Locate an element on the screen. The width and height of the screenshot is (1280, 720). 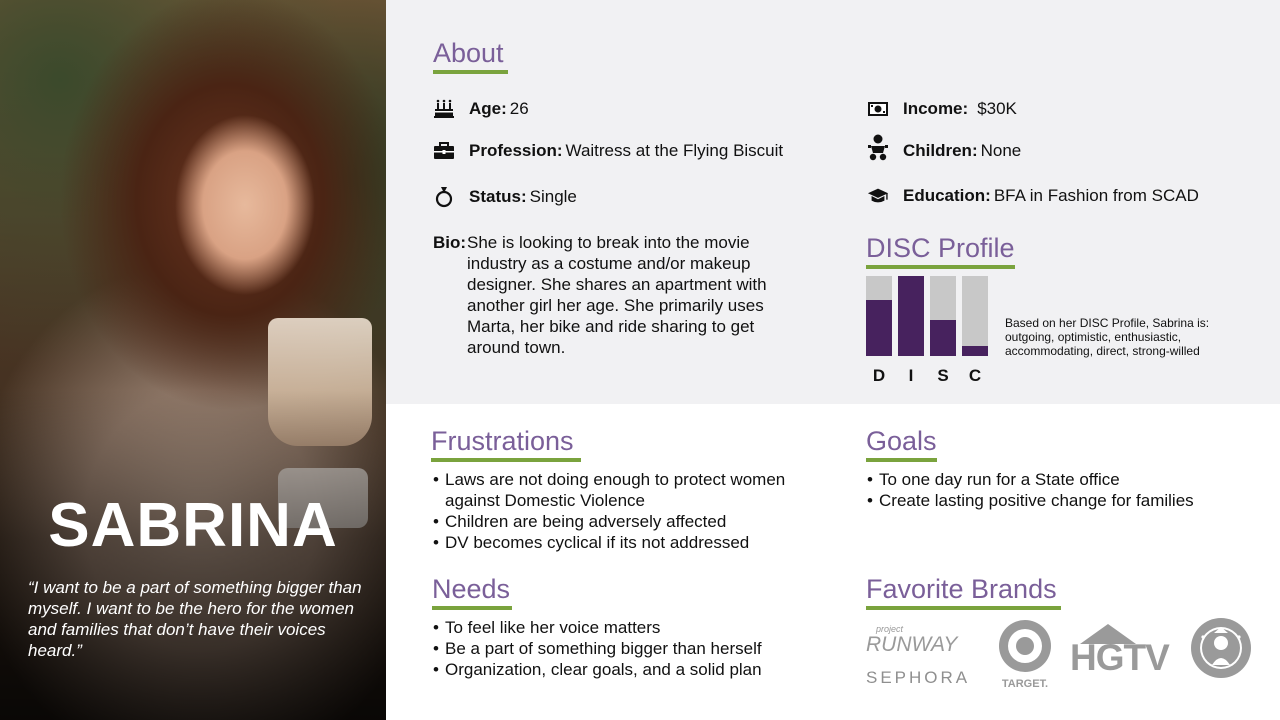
education-fact: Education: BFA in Fashion from SCAD is located at coordinates (1033, 196).